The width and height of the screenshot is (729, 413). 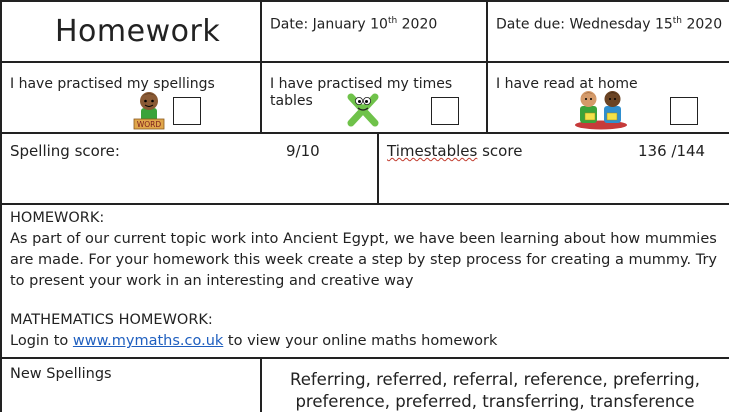 I want to click on page-title: Homework, so click(x=138, y=31).